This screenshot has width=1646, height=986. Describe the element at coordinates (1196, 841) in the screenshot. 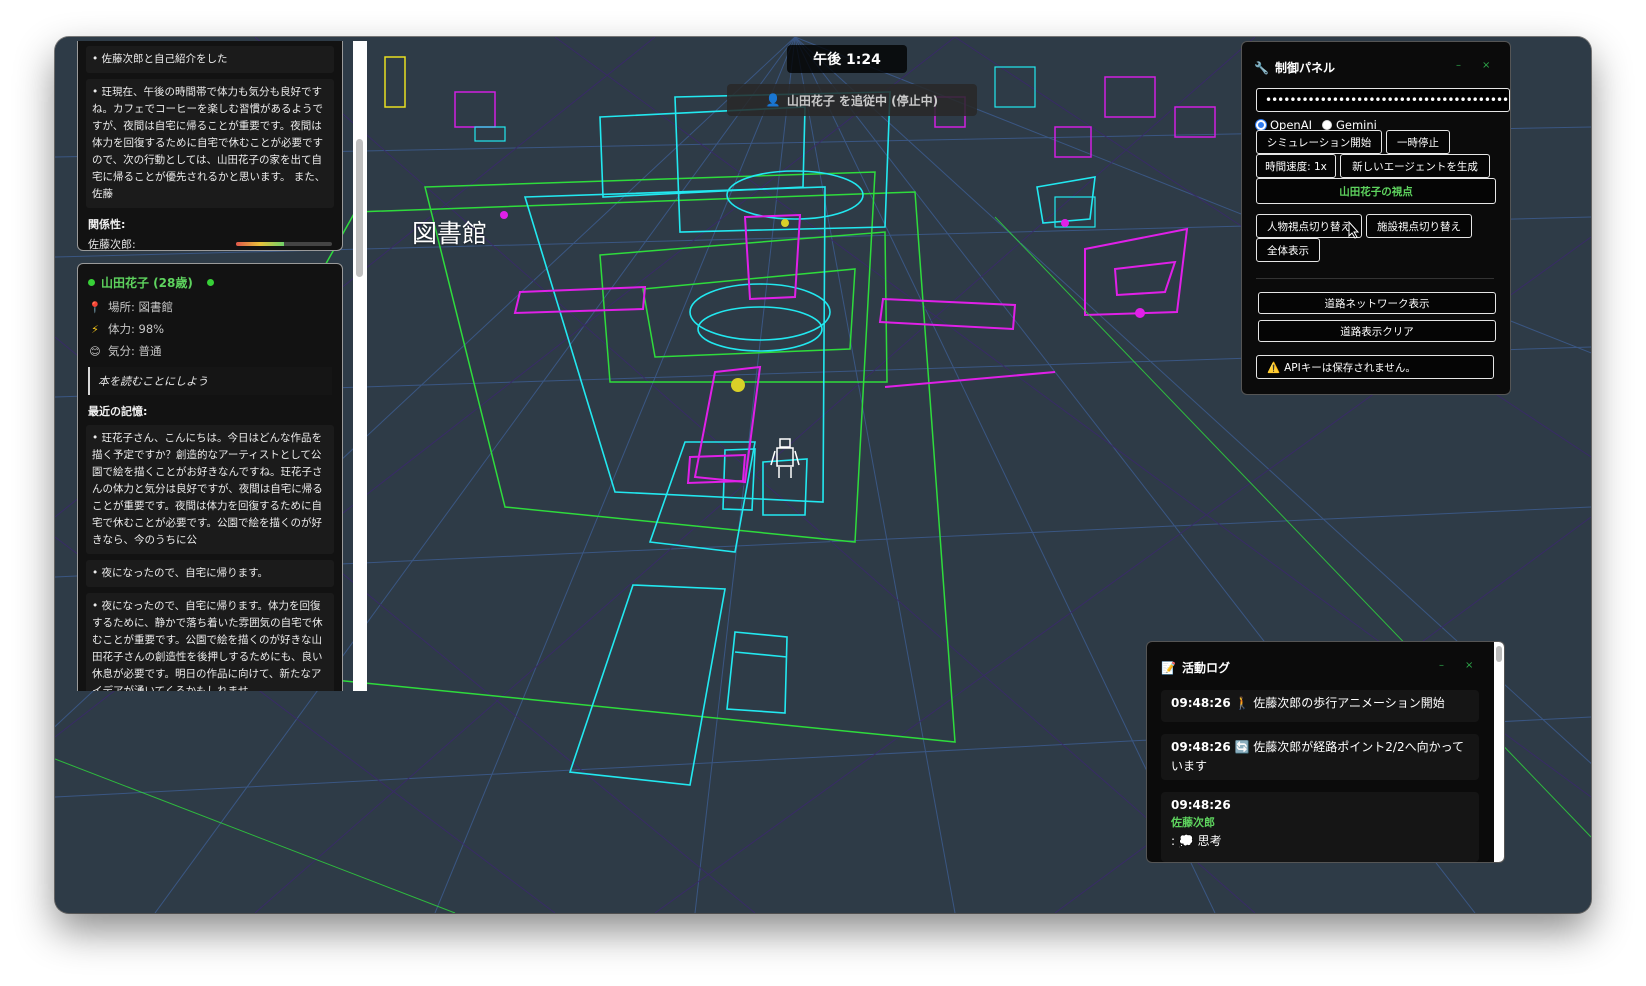

I see `log-text: : 💭 思考` at that location.